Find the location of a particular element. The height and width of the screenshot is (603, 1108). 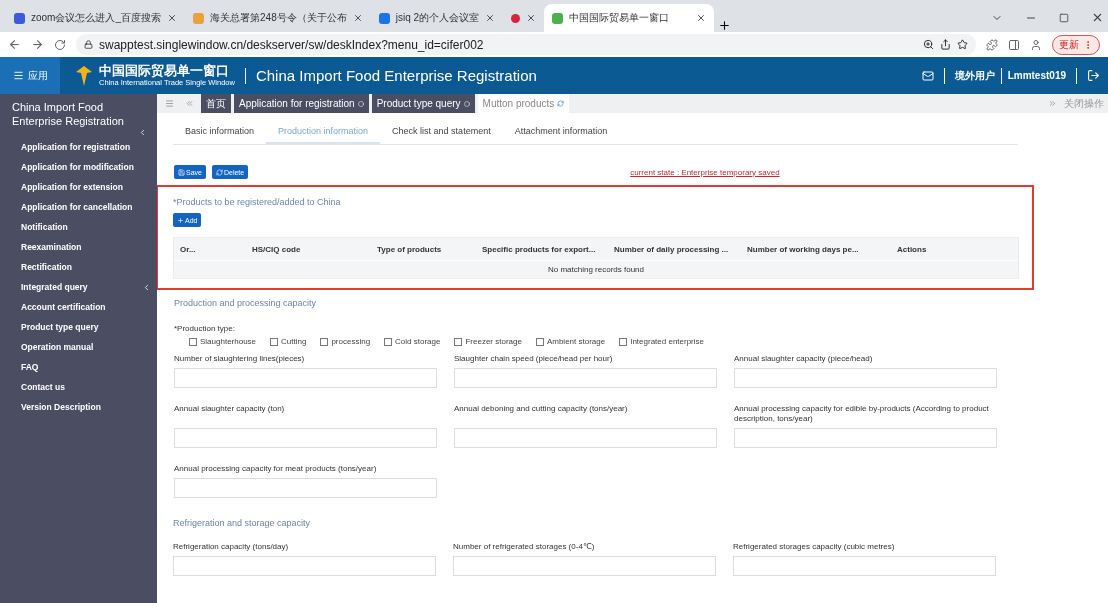

logo-title: 中国国际贸易单一窗口 is located at coordinates (164, 71).